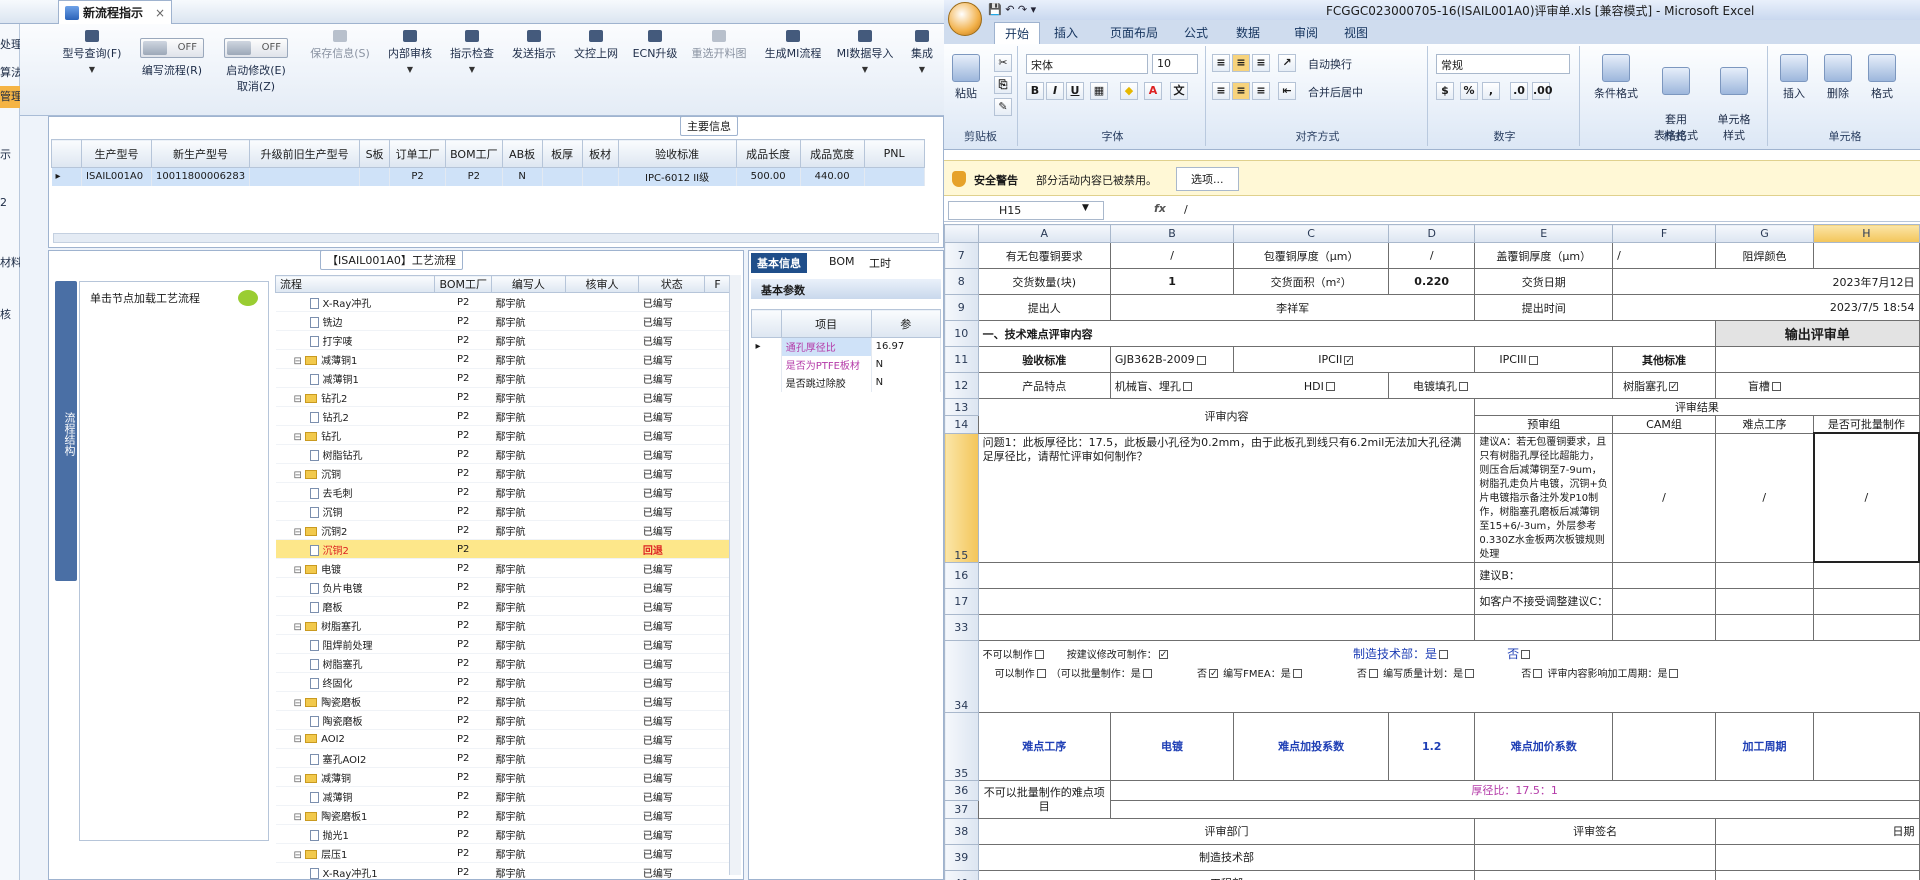 This screenshot has height=880, width=1920. What do you see at coordinates (375, 153) in the screenshot?
I see `column-header: S板` at bounding box center [375, 153].